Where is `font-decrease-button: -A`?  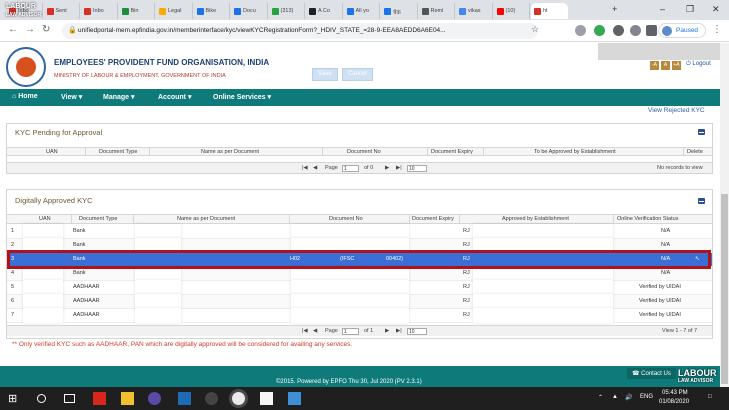
font-decrease-button: -A is located at coordinates (654, 65).